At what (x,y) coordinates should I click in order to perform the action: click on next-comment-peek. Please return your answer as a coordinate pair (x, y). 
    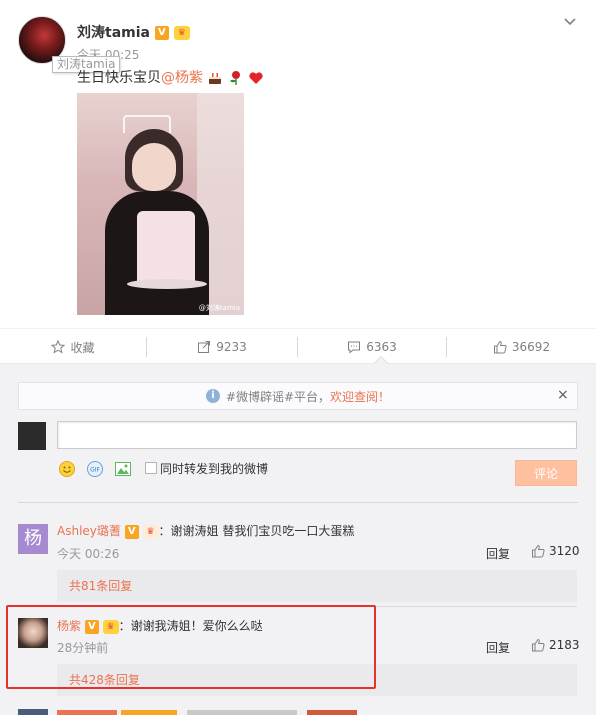
    Looking at the image, I should click on (298, 711).